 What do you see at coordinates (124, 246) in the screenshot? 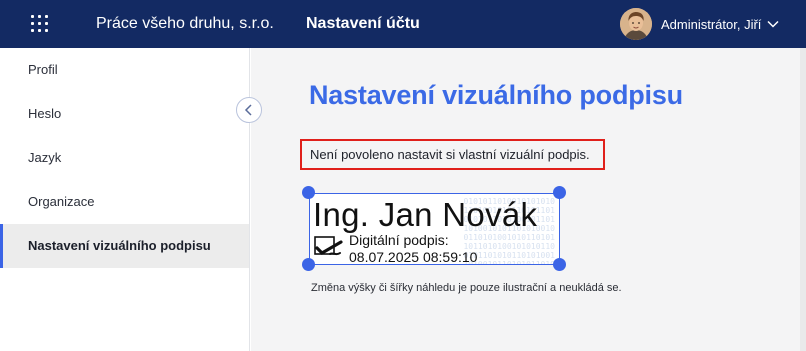
I see `sidebar-item-visual-signature: Nastavení vizuálního podpisu` at bounding box center [124, 246].